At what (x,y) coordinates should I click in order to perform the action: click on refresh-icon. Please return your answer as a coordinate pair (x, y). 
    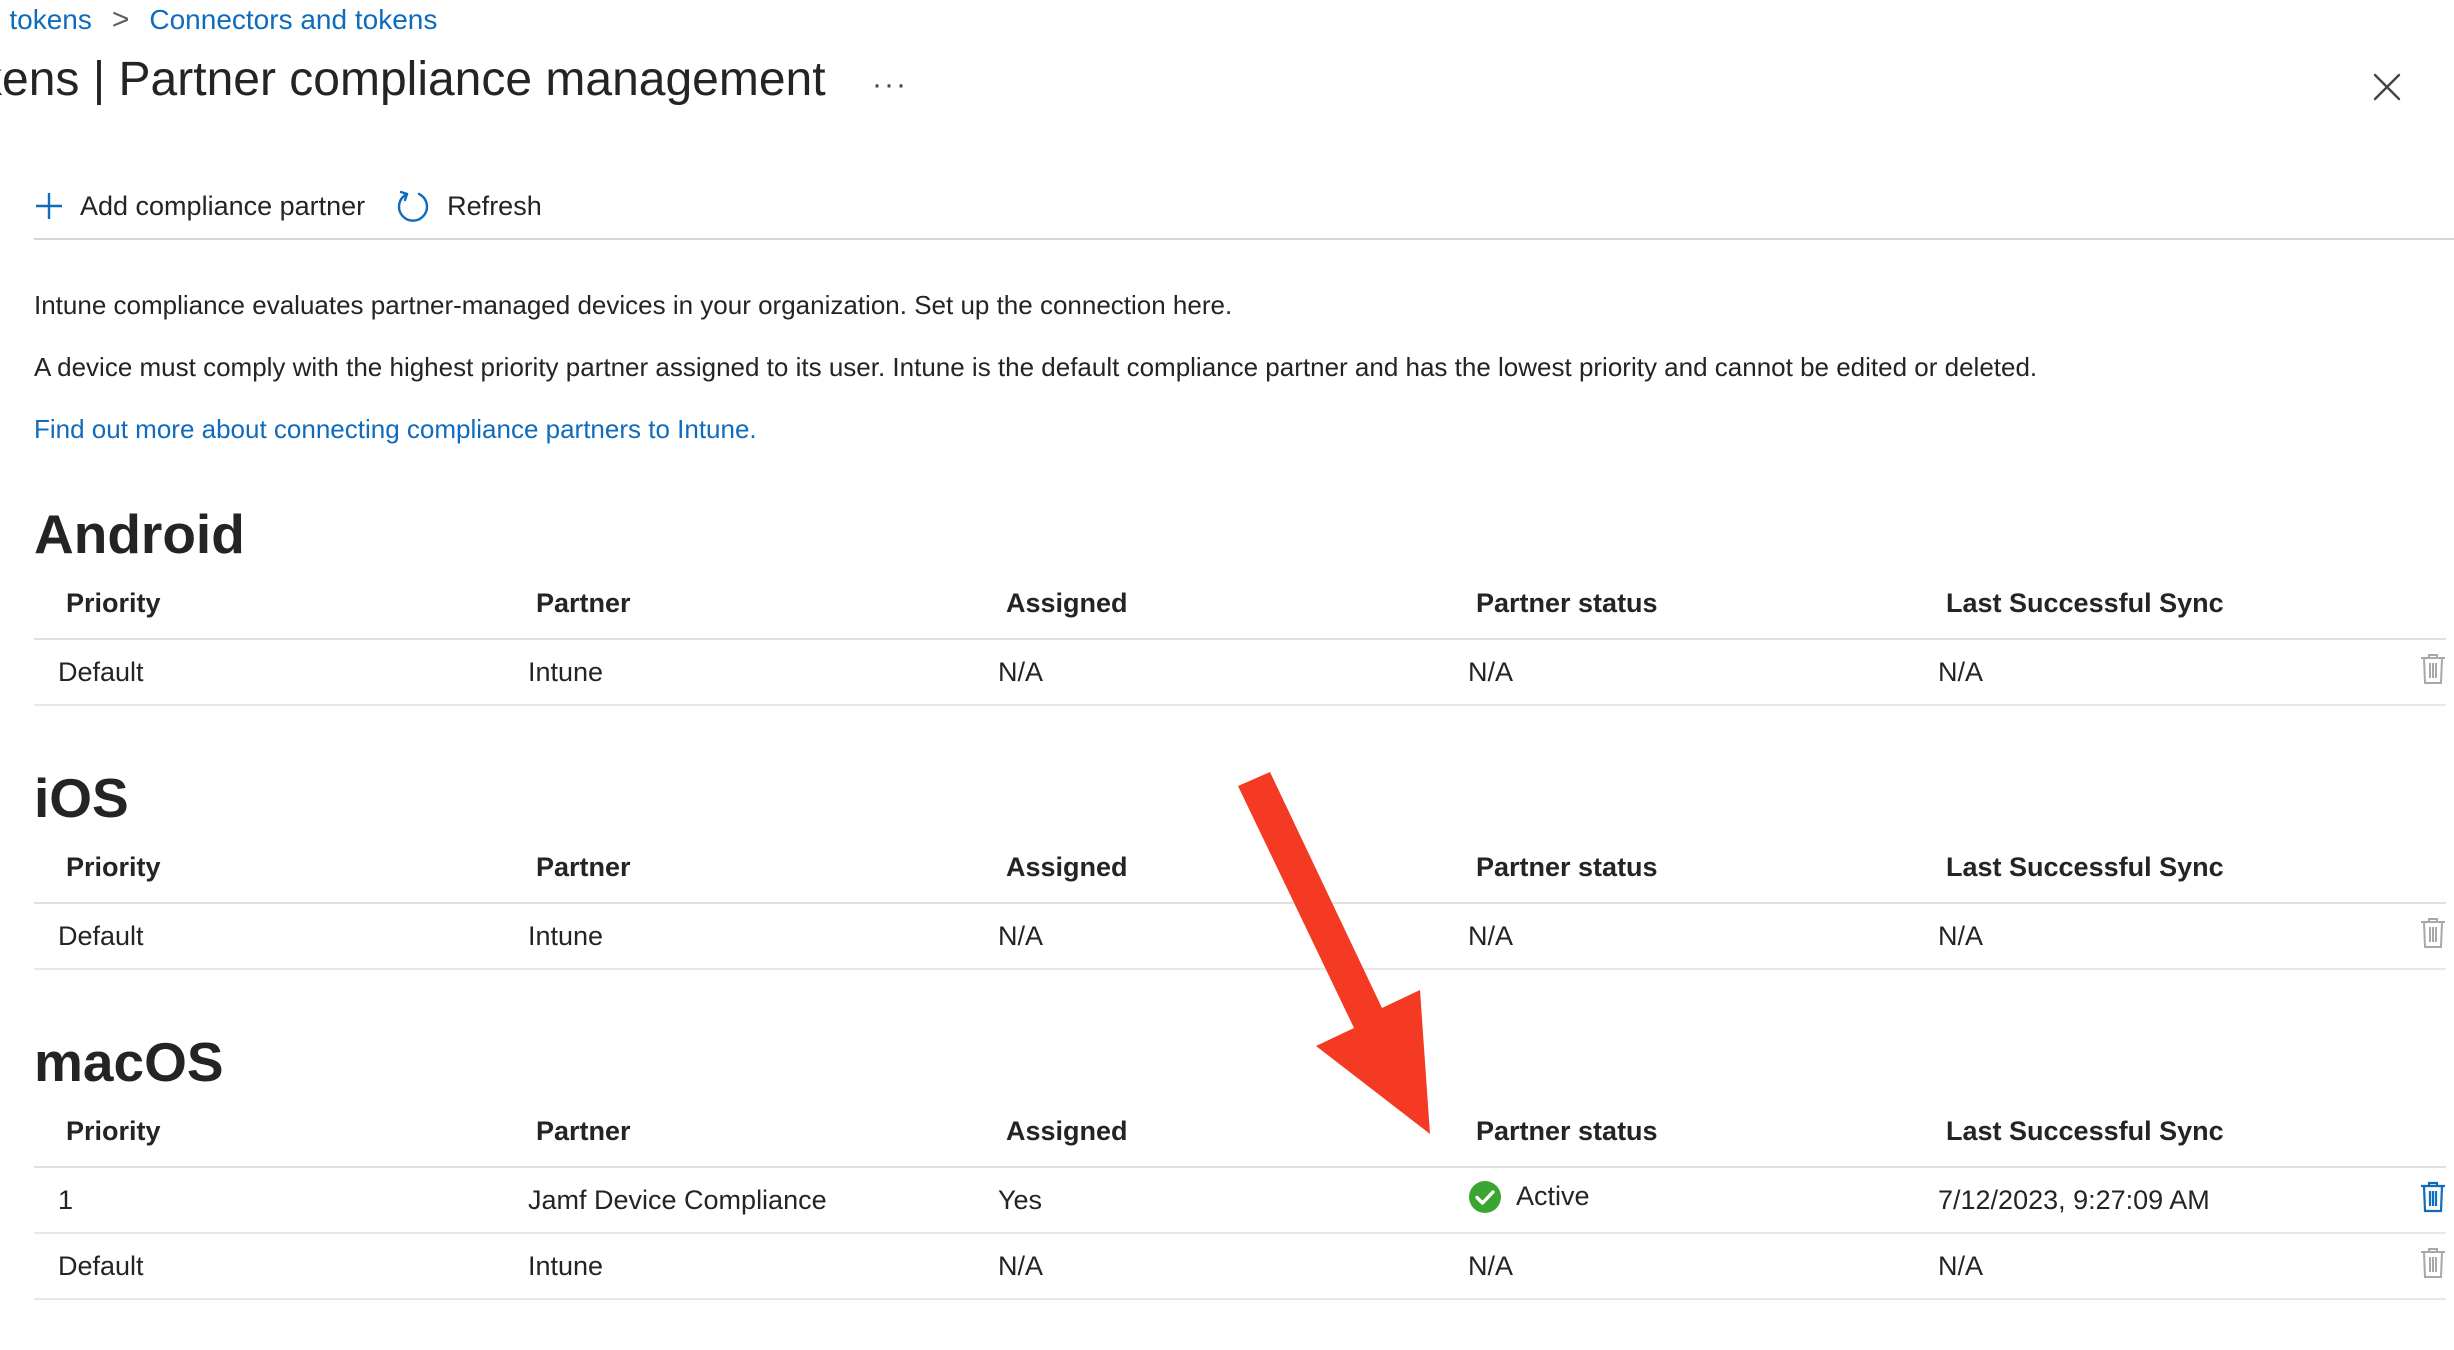
    Looking at the image, I should click on (413, 206).